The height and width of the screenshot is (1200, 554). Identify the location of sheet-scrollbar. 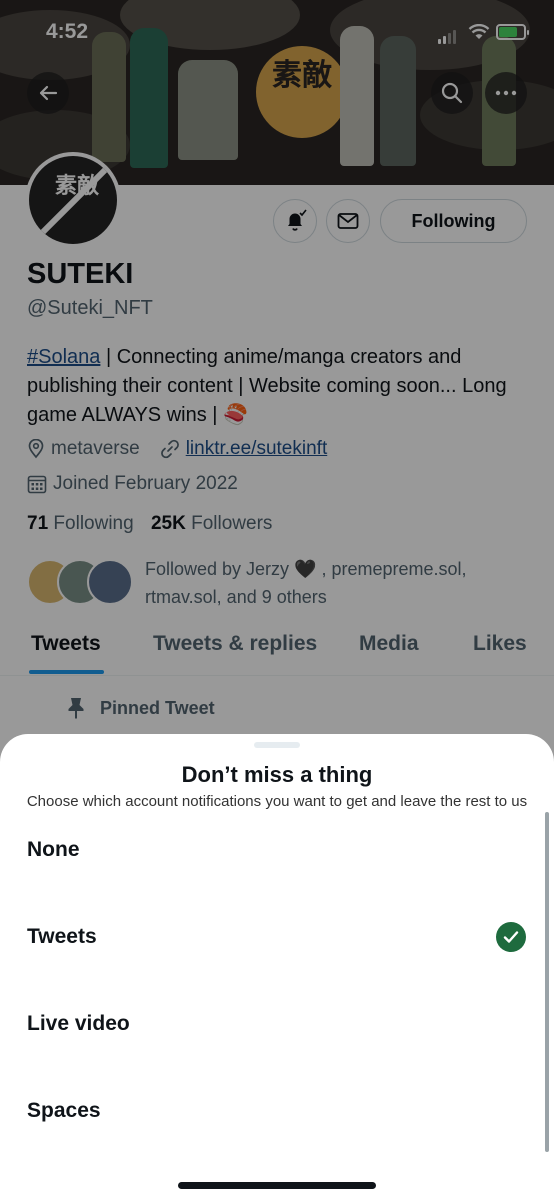
(547, 982).